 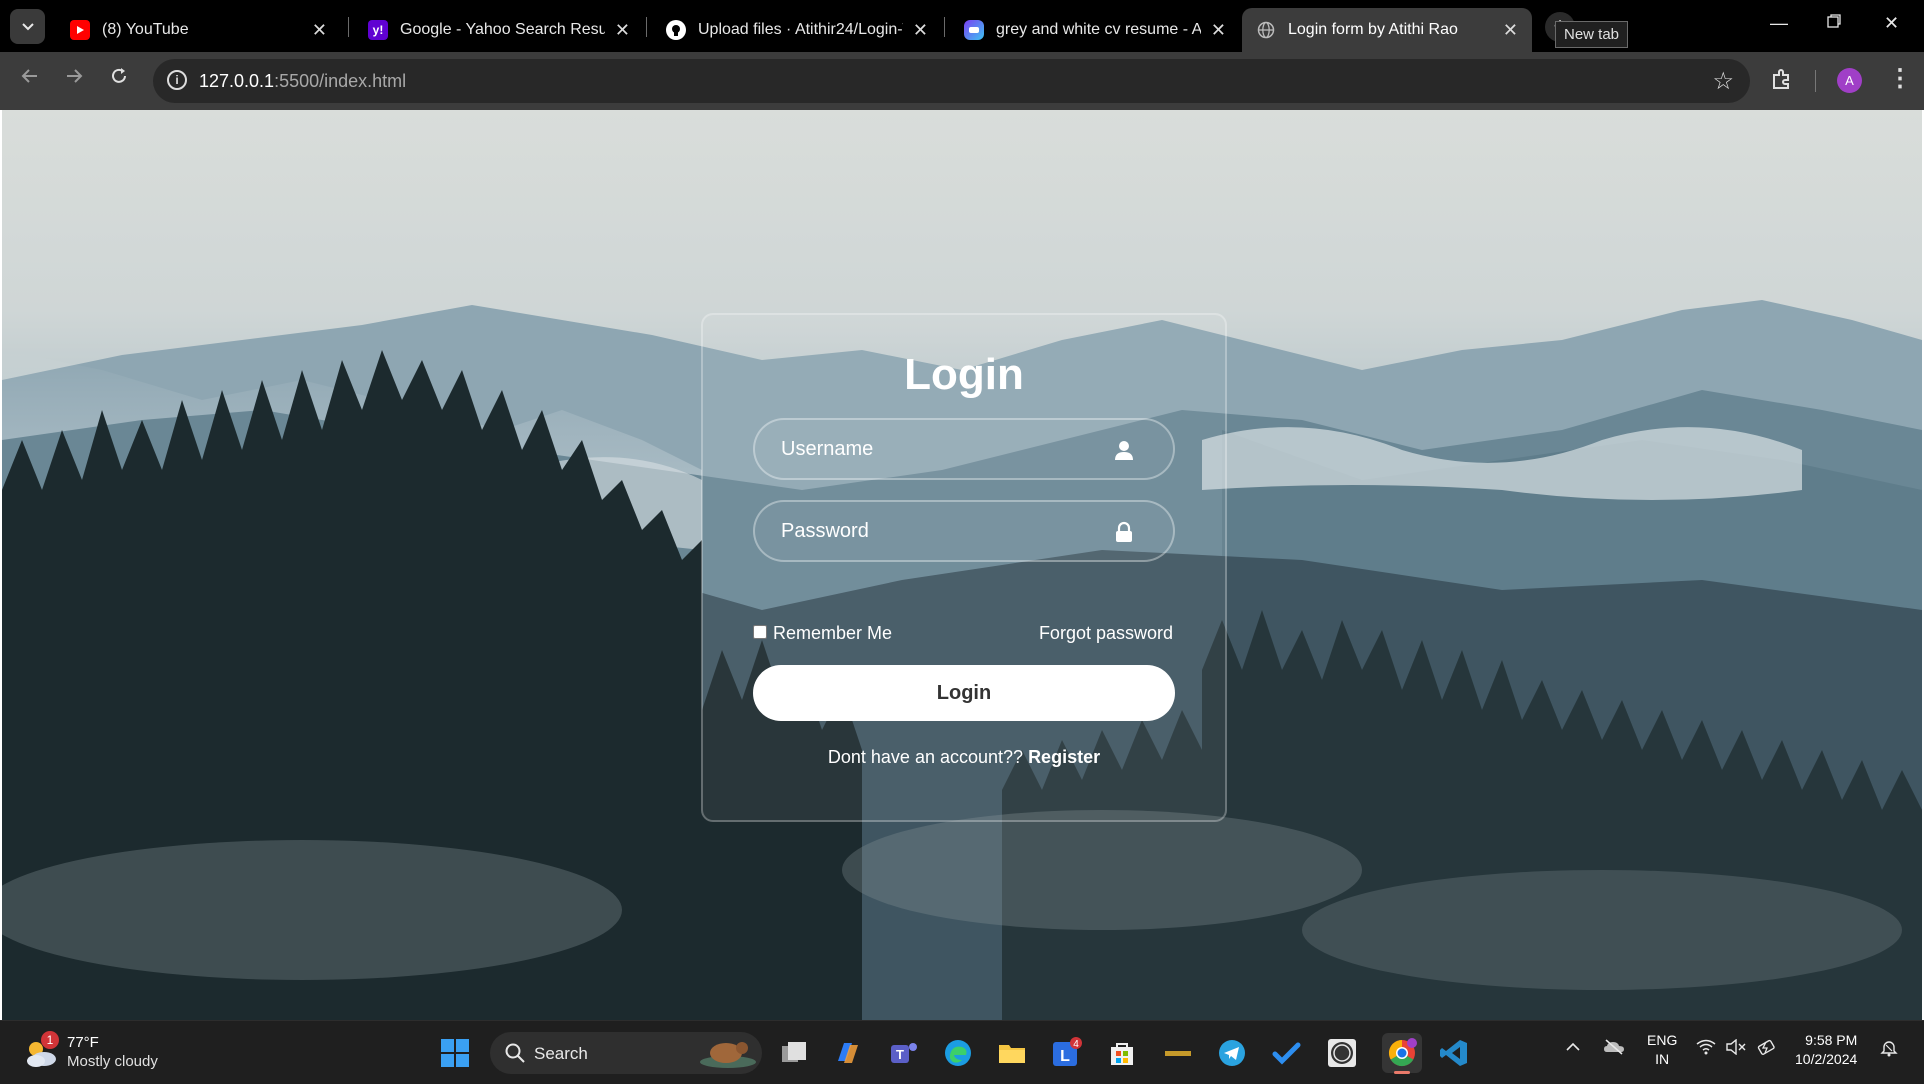 What do you see at coordinates (1900, 78) in the screenshot?
I see `menu-kebab-icon: ⋮` at bounding box center [1900, 78].